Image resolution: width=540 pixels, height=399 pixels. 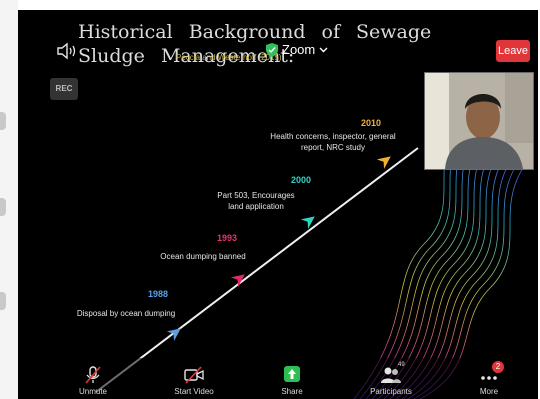 I want to click on participant-video-frame, so click(x=479, y=121).